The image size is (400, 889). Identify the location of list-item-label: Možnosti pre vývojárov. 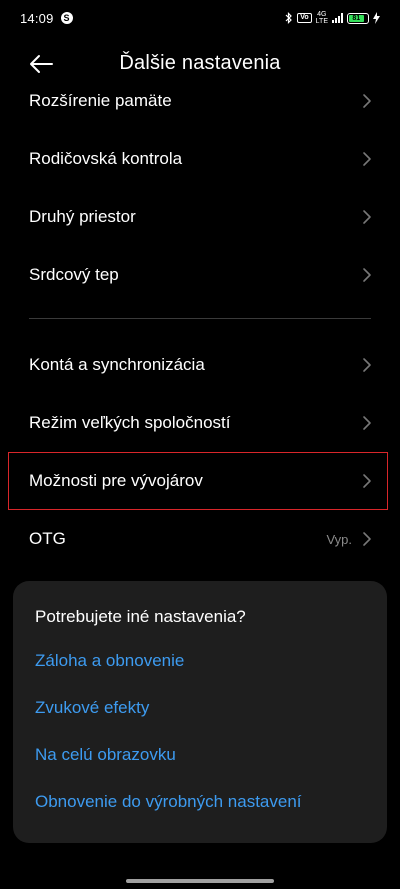
(116, 480).